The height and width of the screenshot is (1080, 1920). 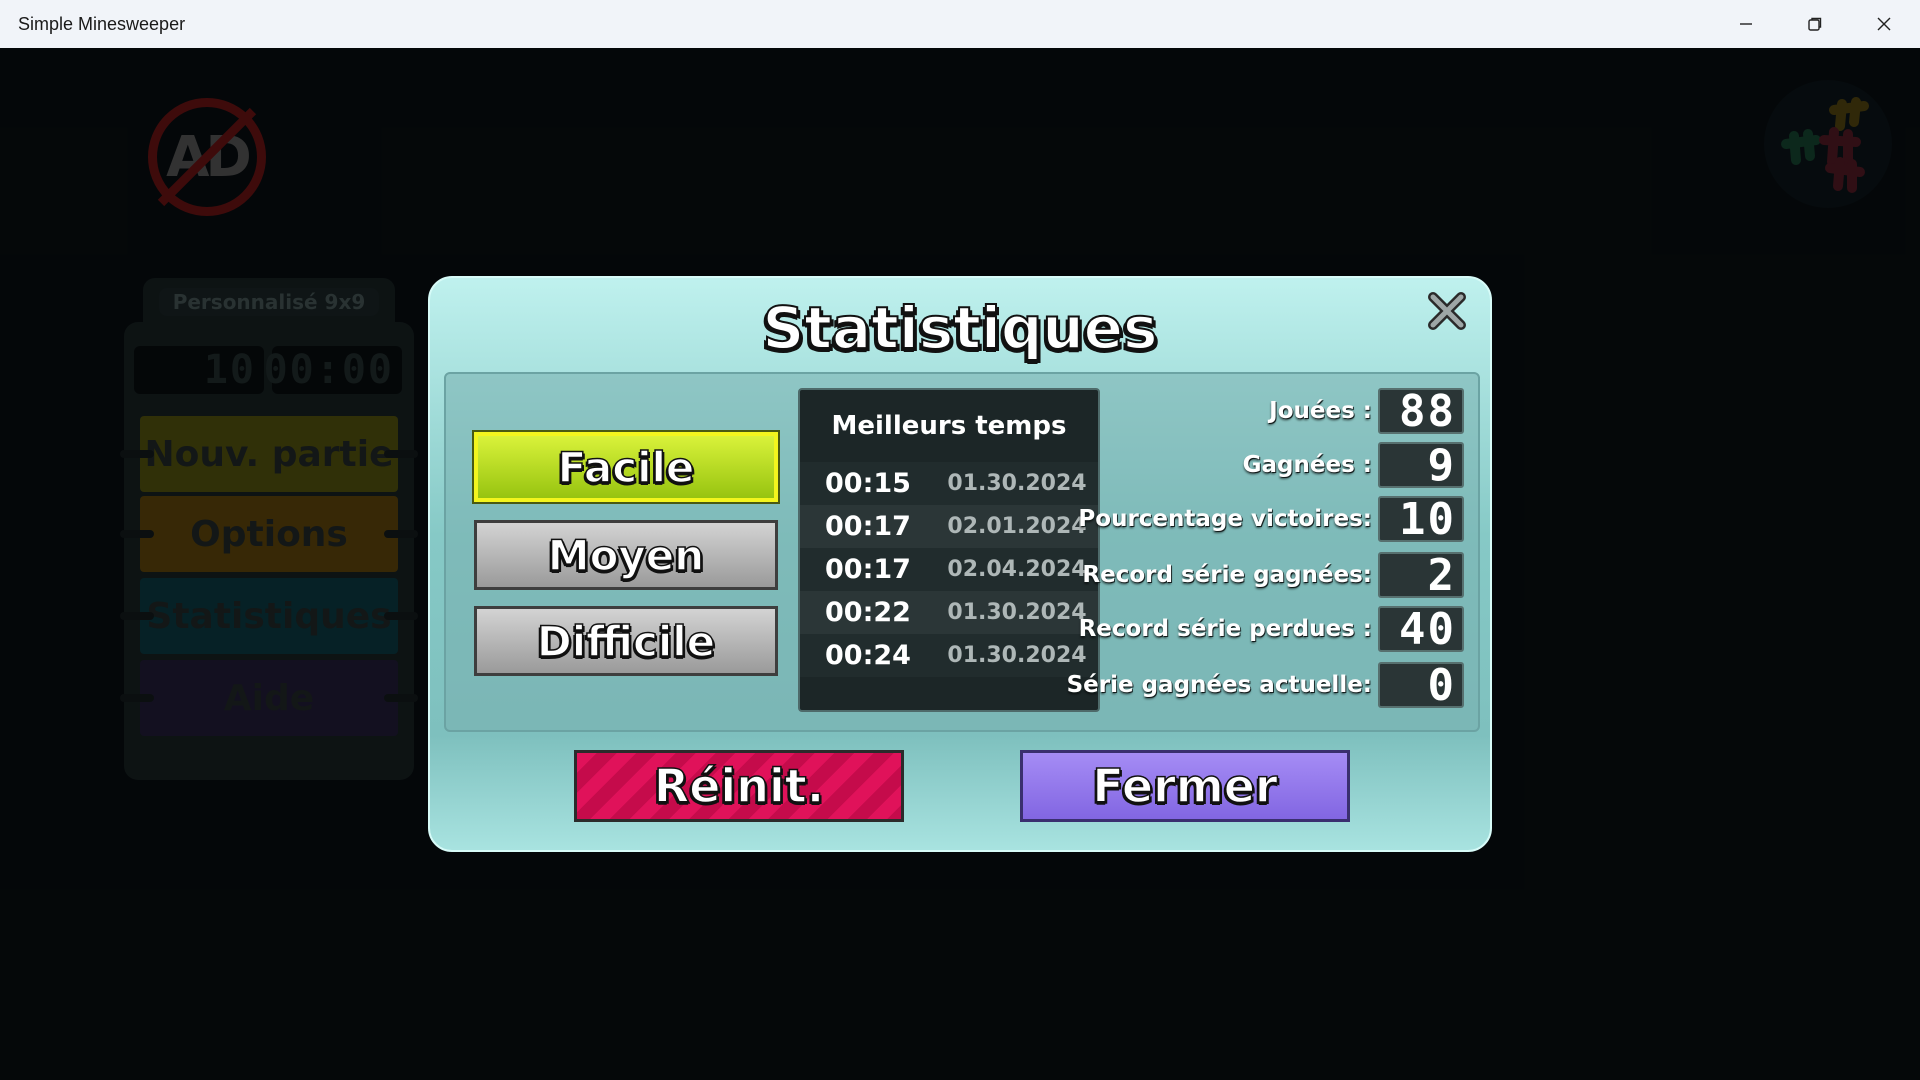 I want to click on help-label: Aide, so click(x=269, y=698).